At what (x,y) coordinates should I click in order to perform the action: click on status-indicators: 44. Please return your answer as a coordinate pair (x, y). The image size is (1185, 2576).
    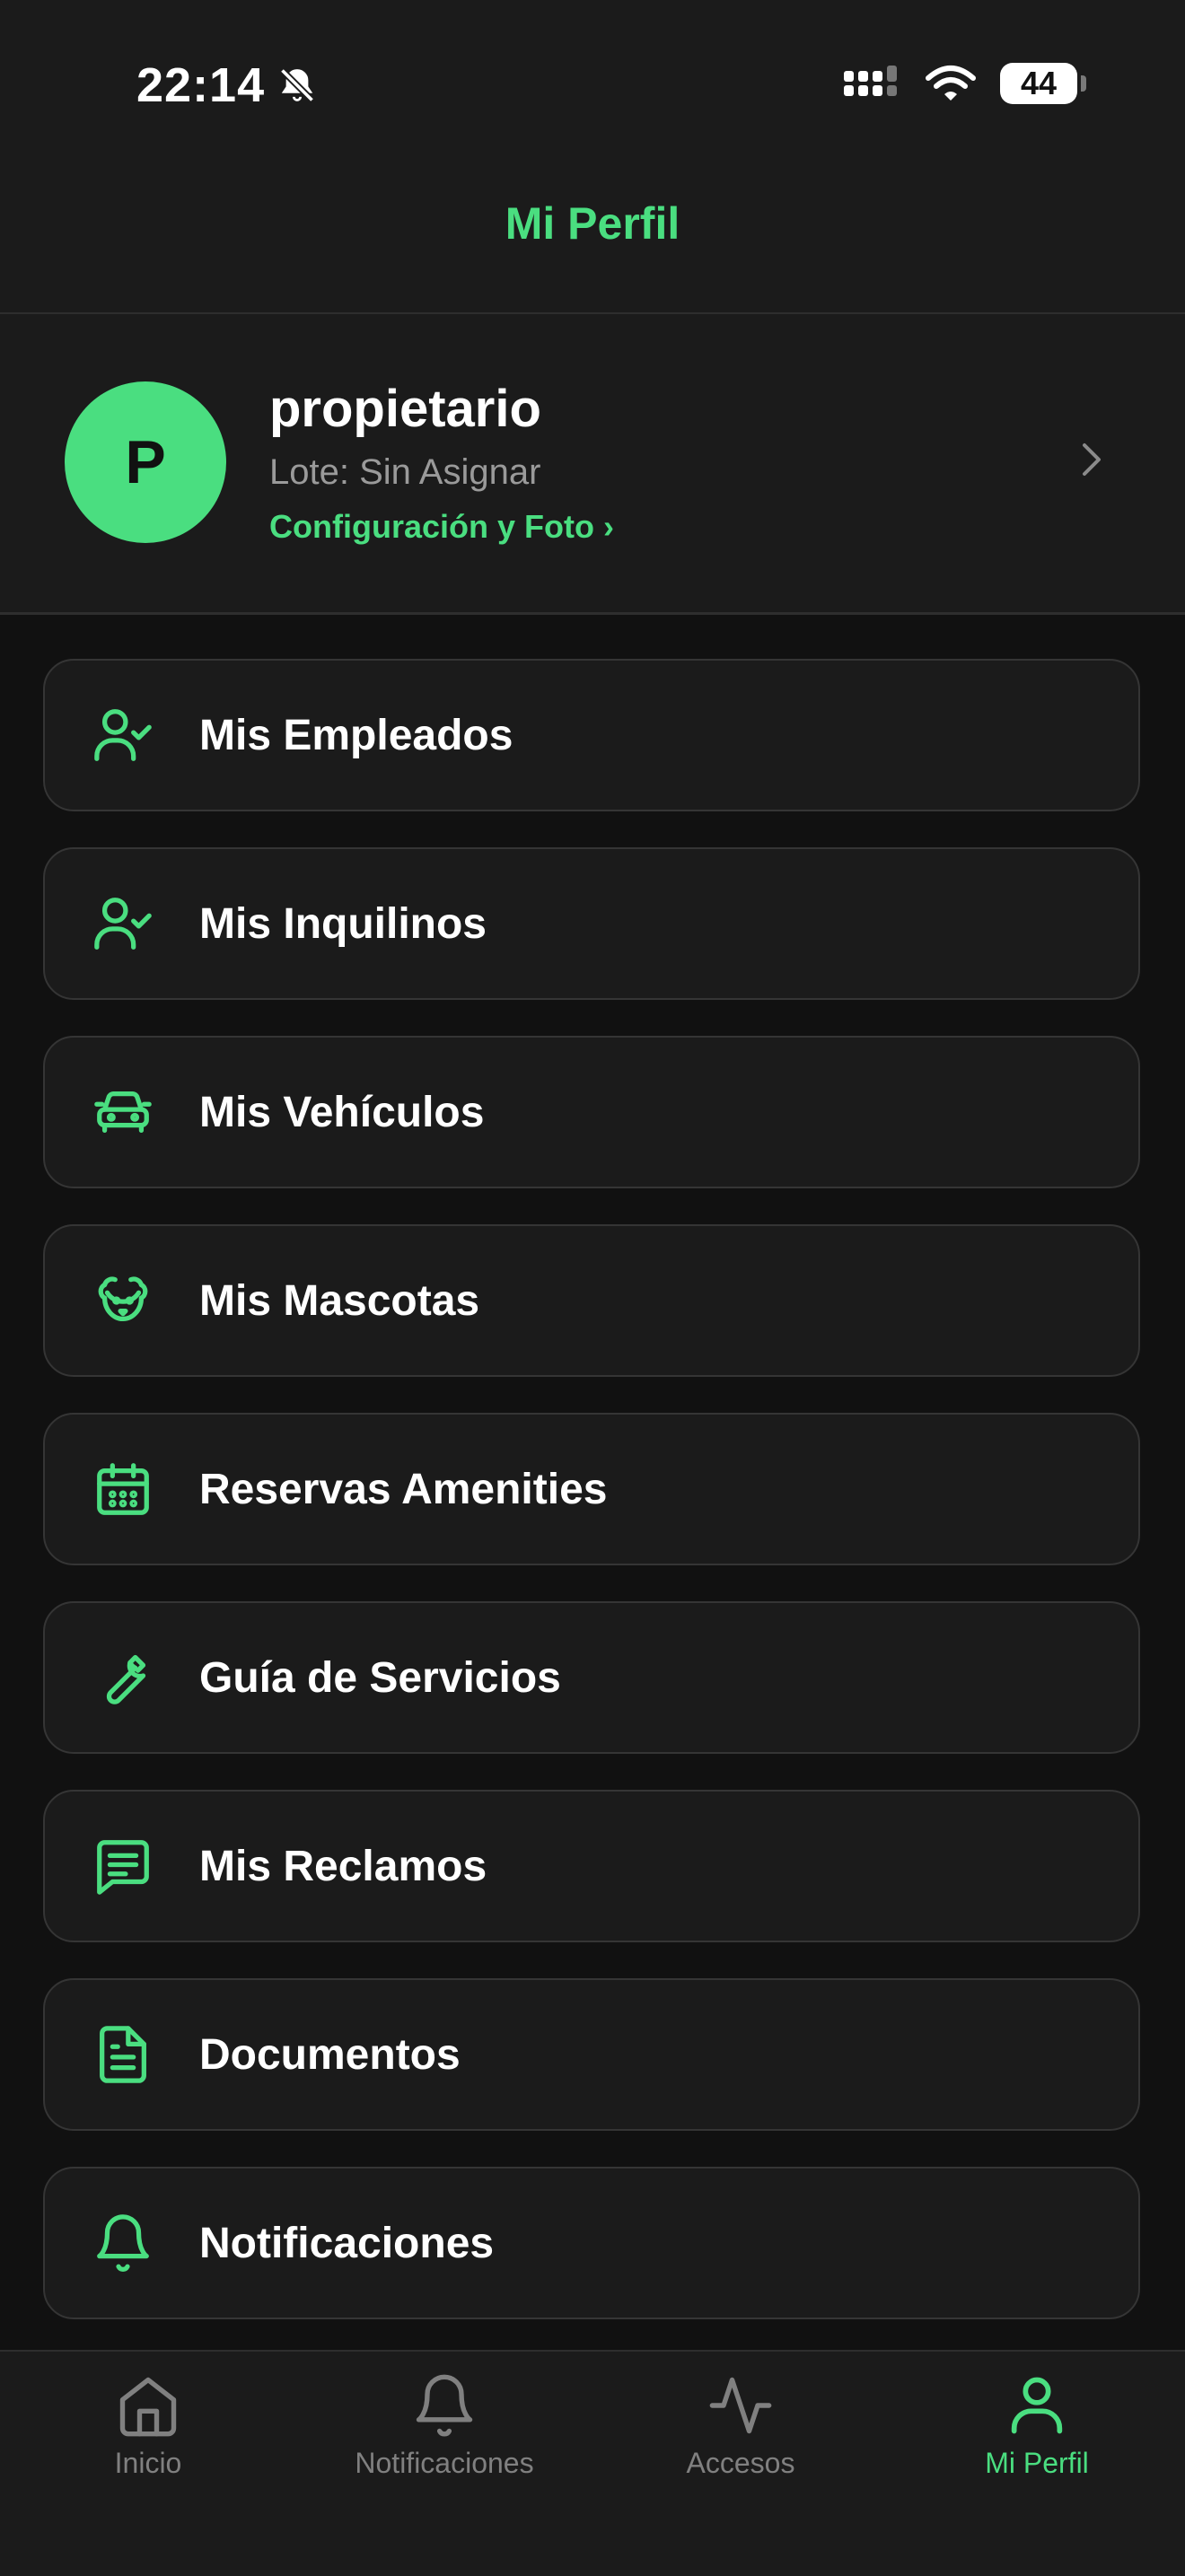
    Looking at the image, I should click on (964, 83).